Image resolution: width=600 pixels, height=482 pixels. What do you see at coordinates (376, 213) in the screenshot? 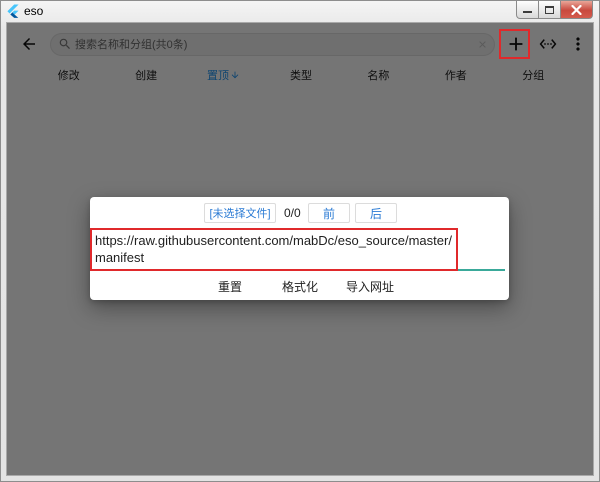
I see `next-button: 后` at bounding box center [376, 213].